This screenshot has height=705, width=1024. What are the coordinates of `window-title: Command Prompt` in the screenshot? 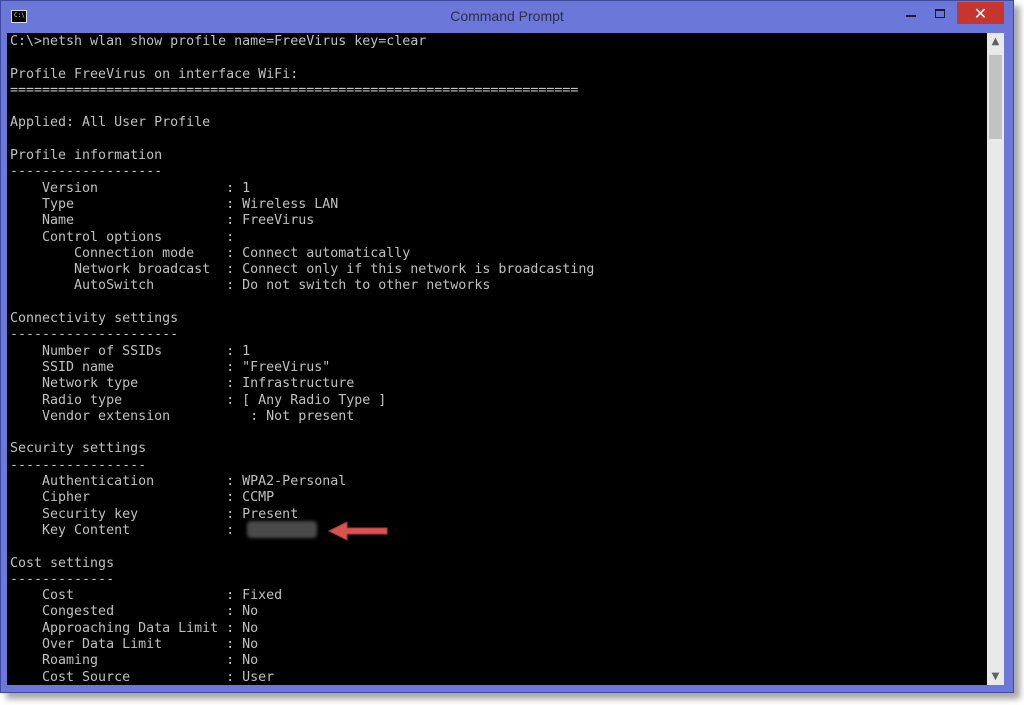 It's located at (507, 16).